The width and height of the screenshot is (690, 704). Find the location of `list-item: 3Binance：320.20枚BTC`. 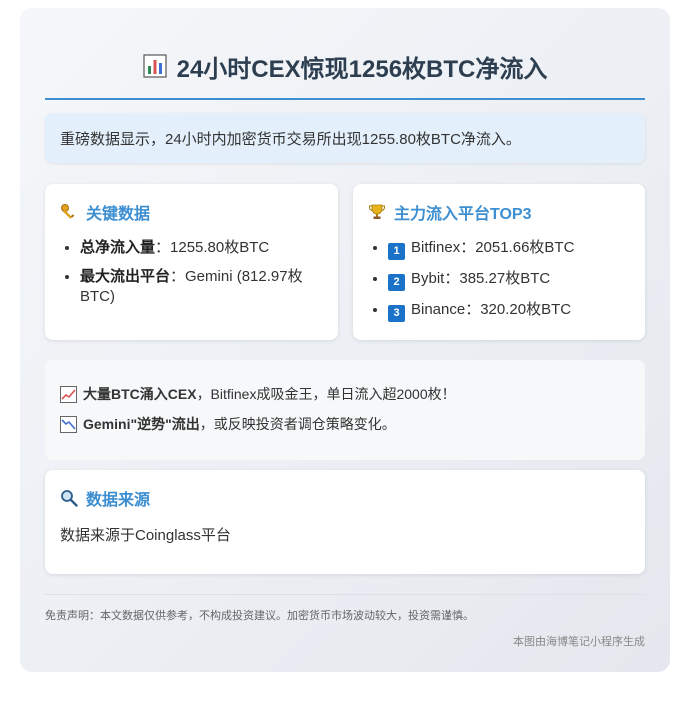

list-item: 3Binance：320.20枚BTC is located at coordinates (509, 311).